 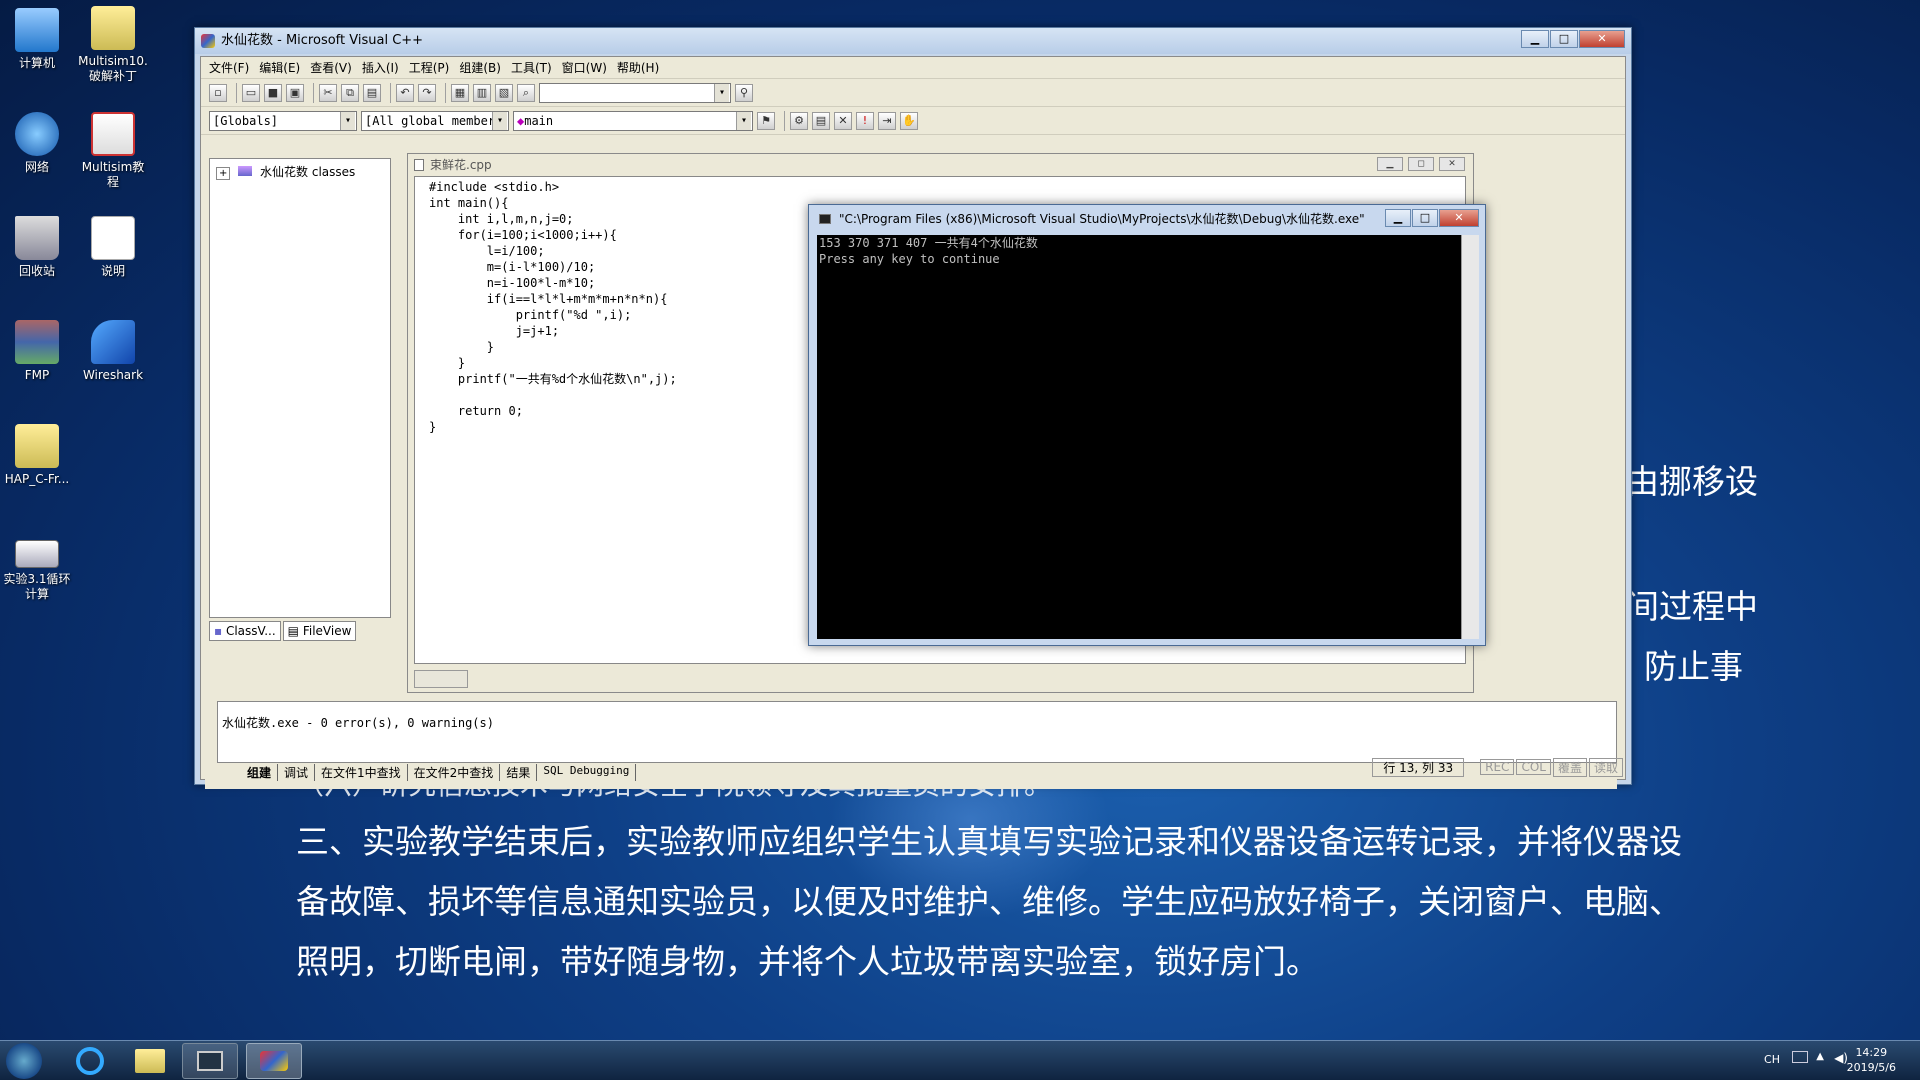 I want to click on editor-title: 束鲜花.cpp, so click(x=461, y=165).